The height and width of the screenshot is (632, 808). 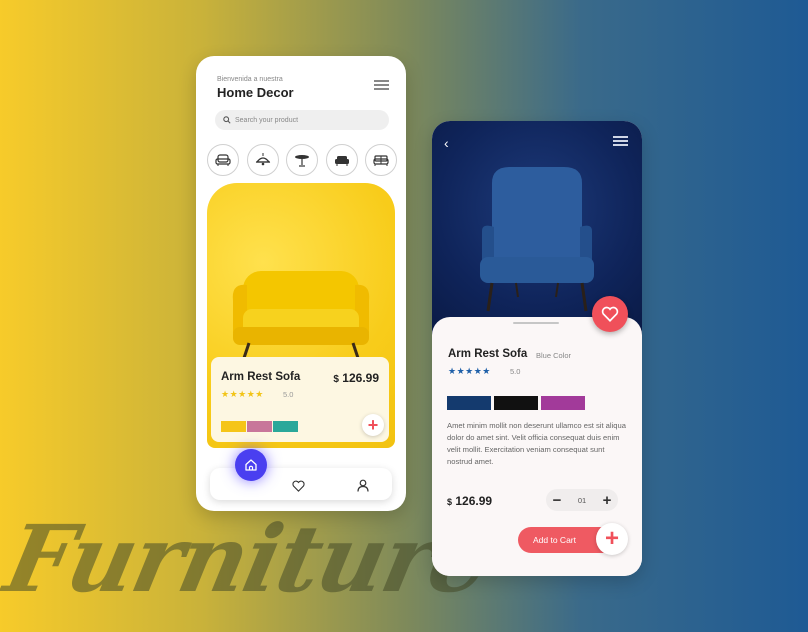 What do you see at coordinates (610, 314) in the screenshot?
I see `favorite-heart-icon` at bounding box center [610, 314].